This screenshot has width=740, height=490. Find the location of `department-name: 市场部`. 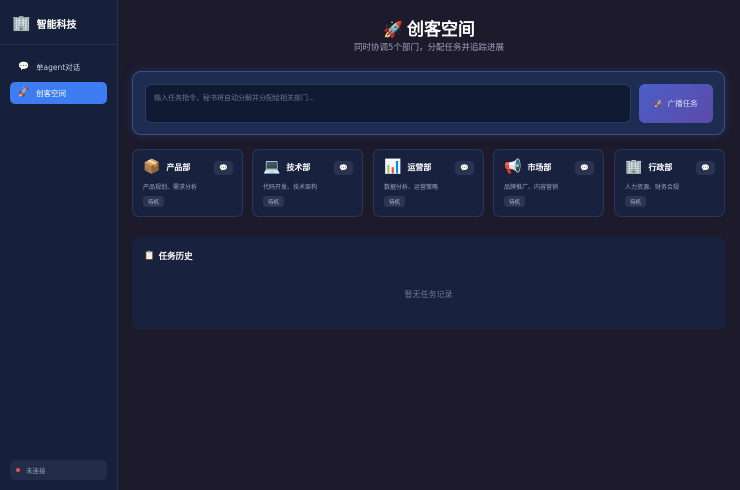

department-name: 市场部 is located at coordinates (539, 167).